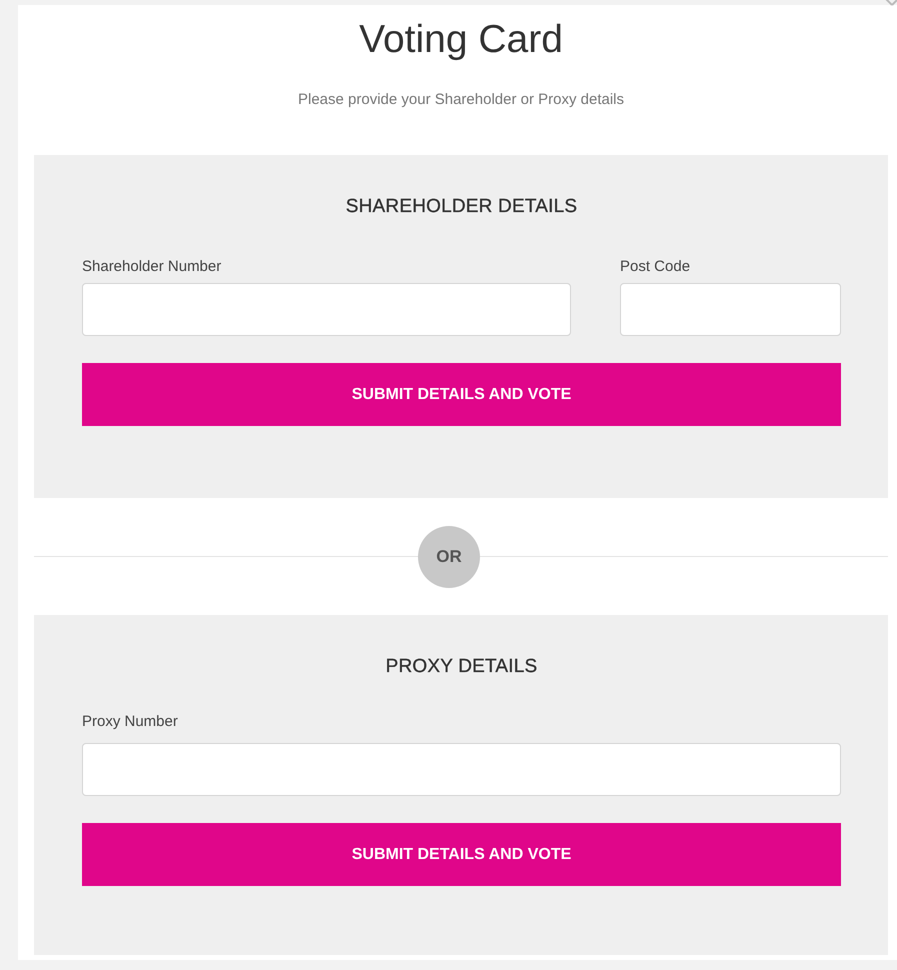  What do you see at coordinates (461, 207) in the screenshot?
I see `section-heading: SHAREHOLDER DETAILS` at bounding box center [461, 207].